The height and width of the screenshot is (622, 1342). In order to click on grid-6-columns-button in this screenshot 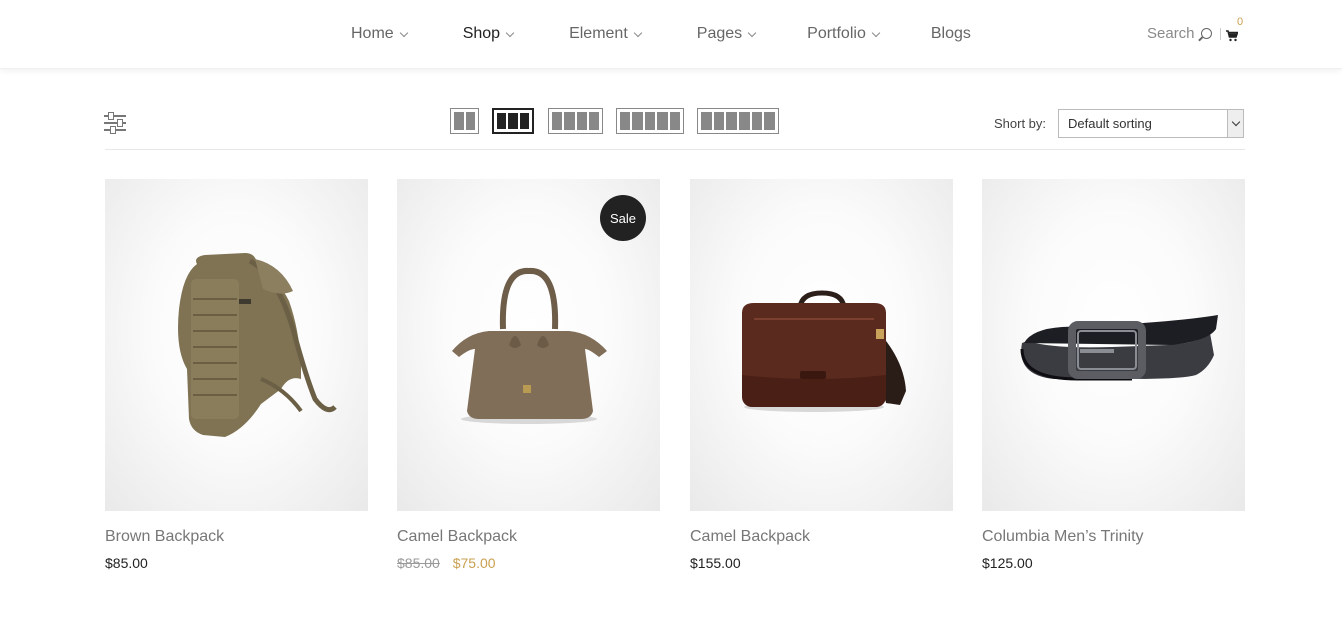, I will do `click(738, 121)`.